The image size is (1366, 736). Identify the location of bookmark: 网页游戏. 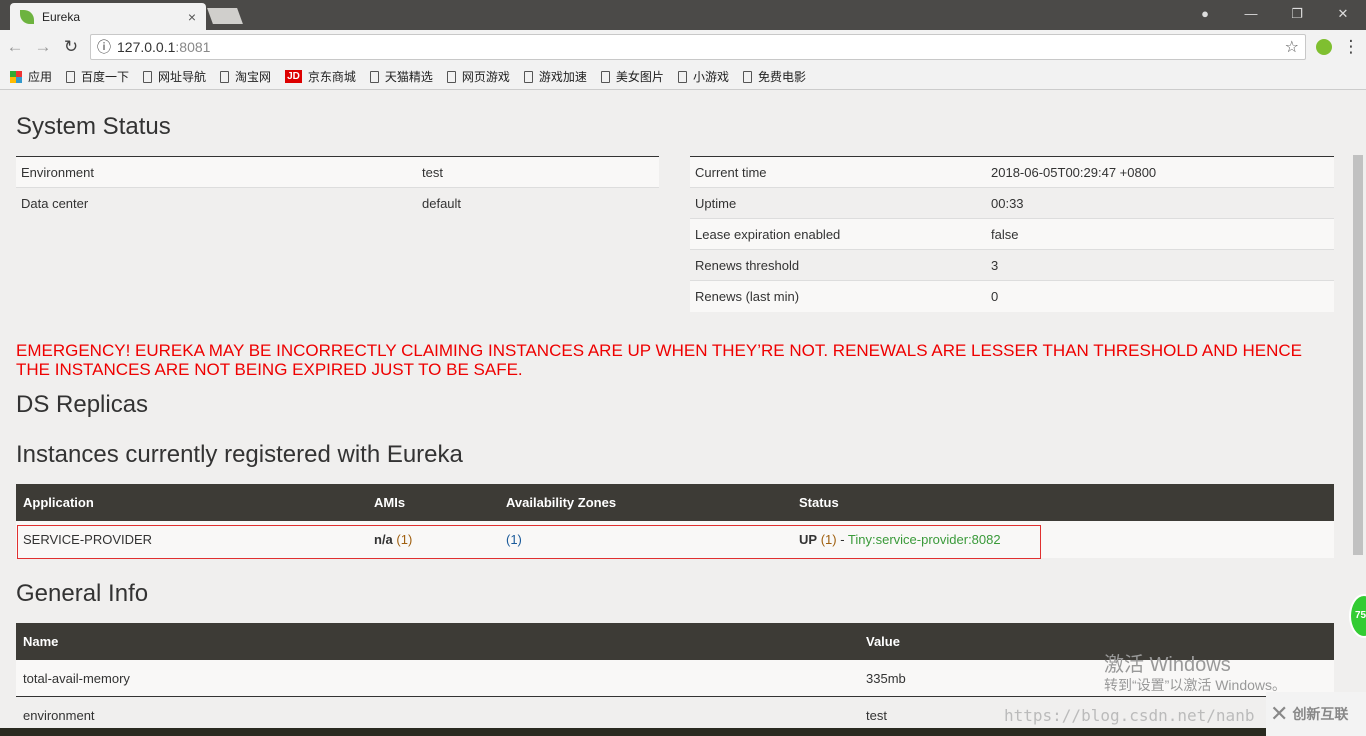
(478, 76).